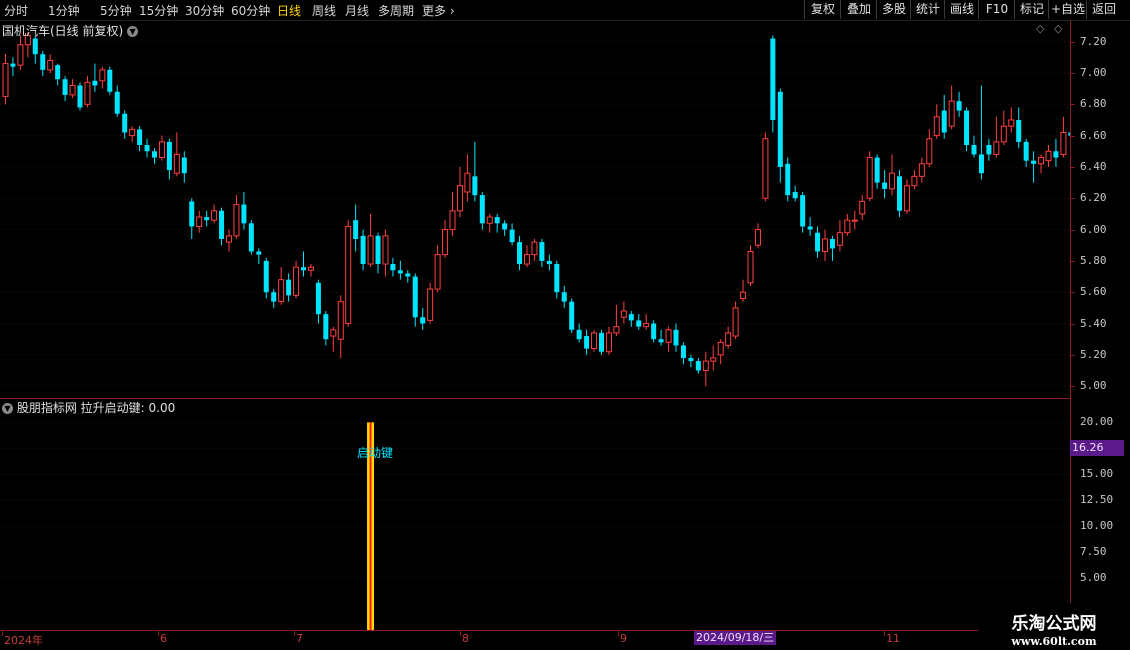 Image resolution: width=1130 pixels, height=650 pixels. What do you see at coordinates (1103, 9) in the screenshot?
I see `back-button: 返回` at bounding box center [1103, 9].